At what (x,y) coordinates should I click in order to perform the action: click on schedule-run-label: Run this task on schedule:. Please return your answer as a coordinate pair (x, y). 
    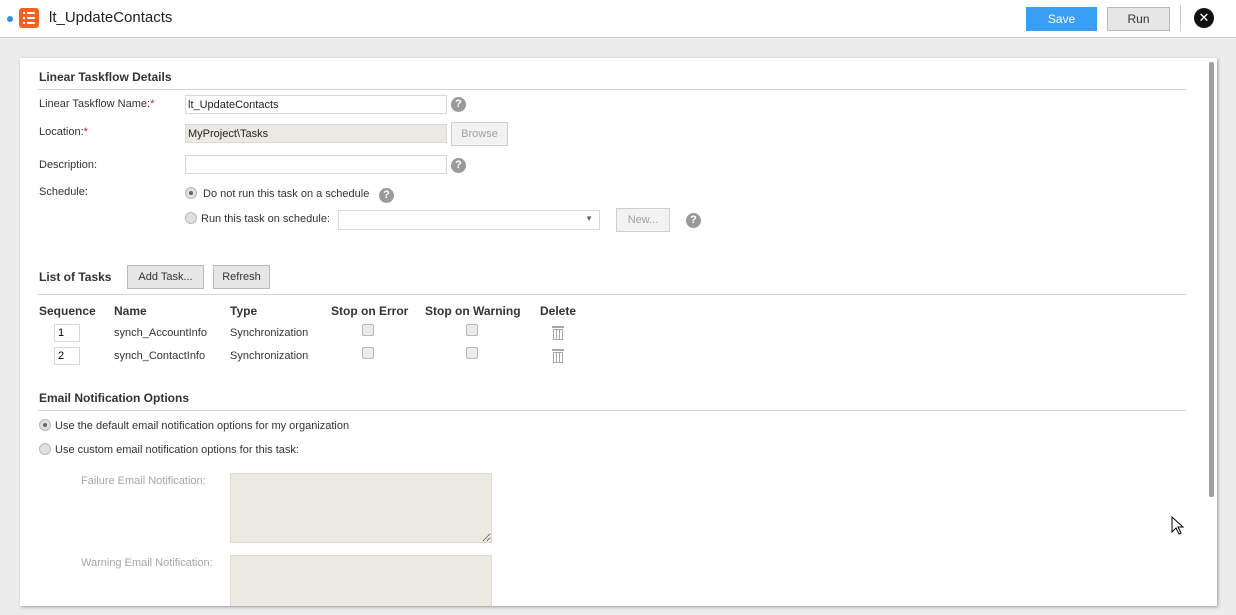
    Looking at the image, I should click on (266, 219).